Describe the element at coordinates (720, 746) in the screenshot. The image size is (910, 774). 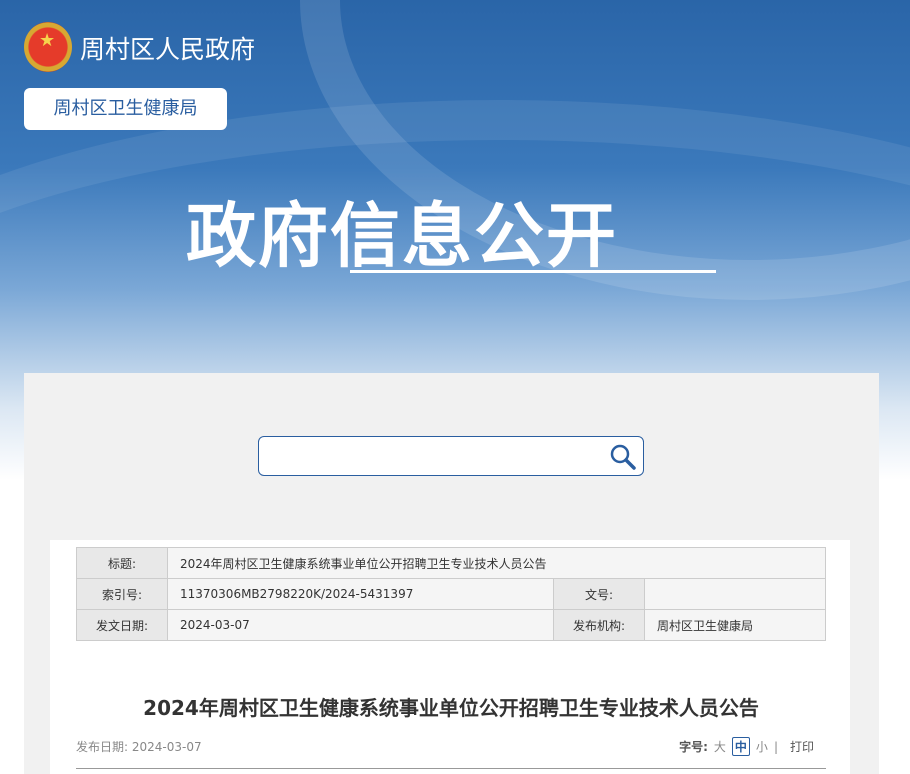
I see `font-large-button: 大` at that location.